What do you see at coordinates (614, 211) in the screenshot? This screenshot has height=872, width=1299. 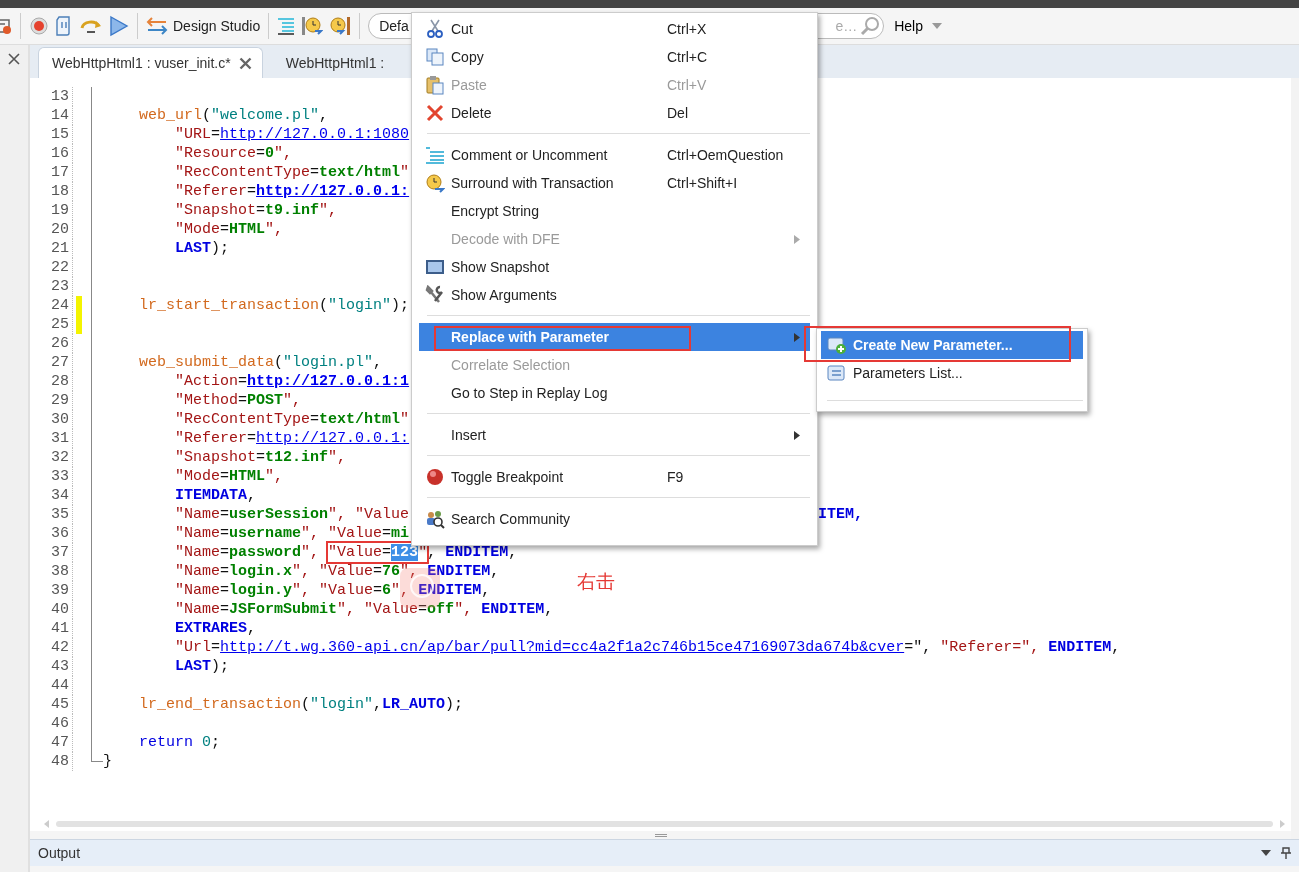 I see `menu-item: Encrypt String` at bounding box center [614, 211].